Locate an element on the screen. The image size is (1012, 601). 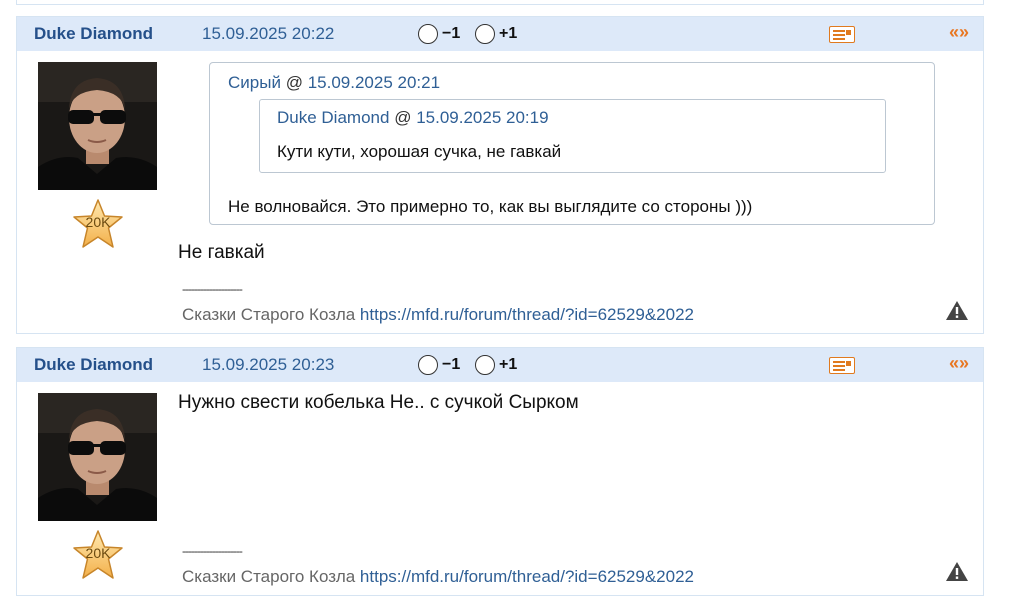
nested-quote-author-link: Duke Diamond is located at coordinates (333, 117).